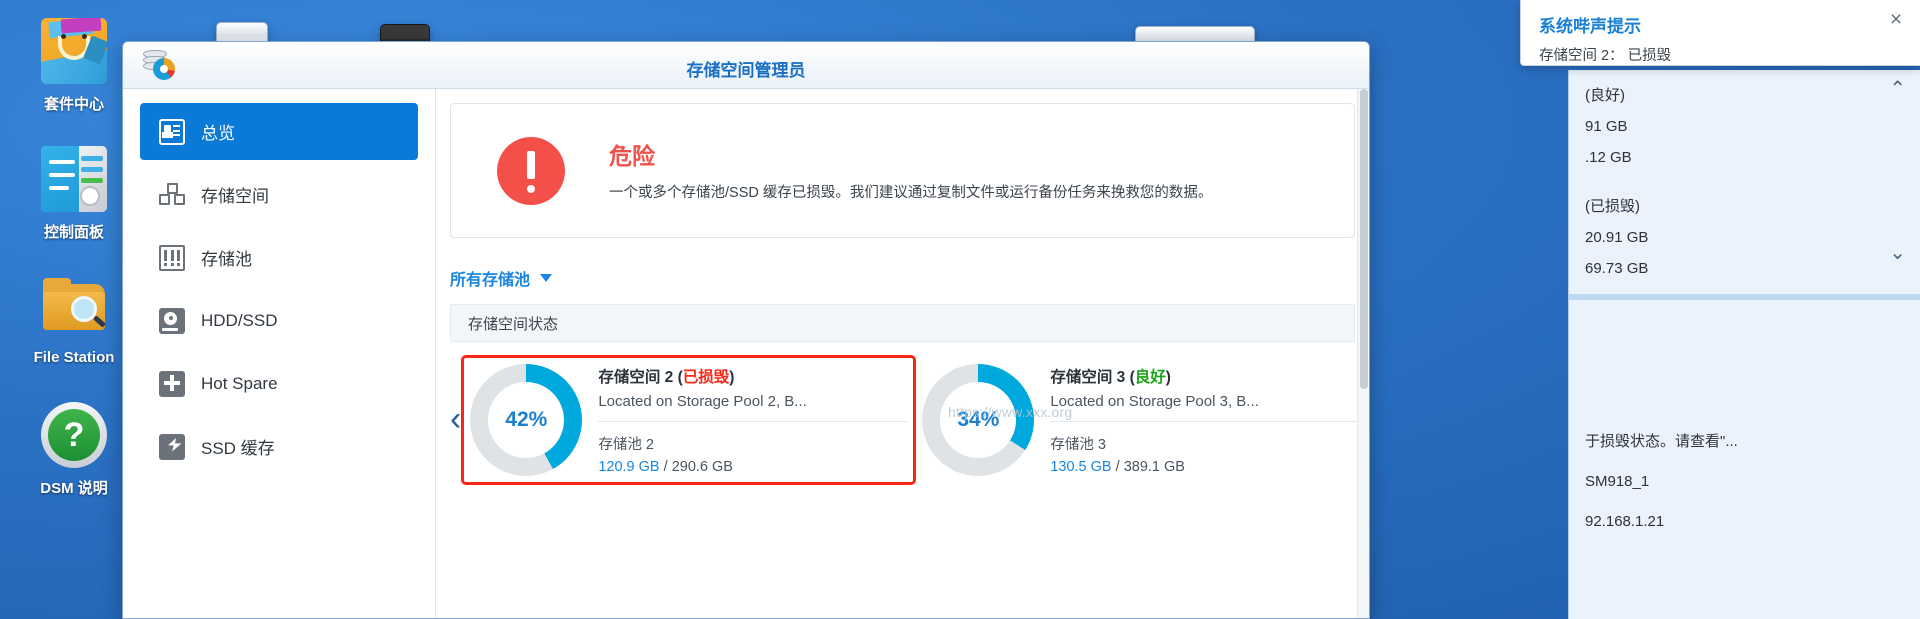  Describe the element at coordinates (1612, 206) in the screenshot. I see `info-line: (已损毁)` at that location.